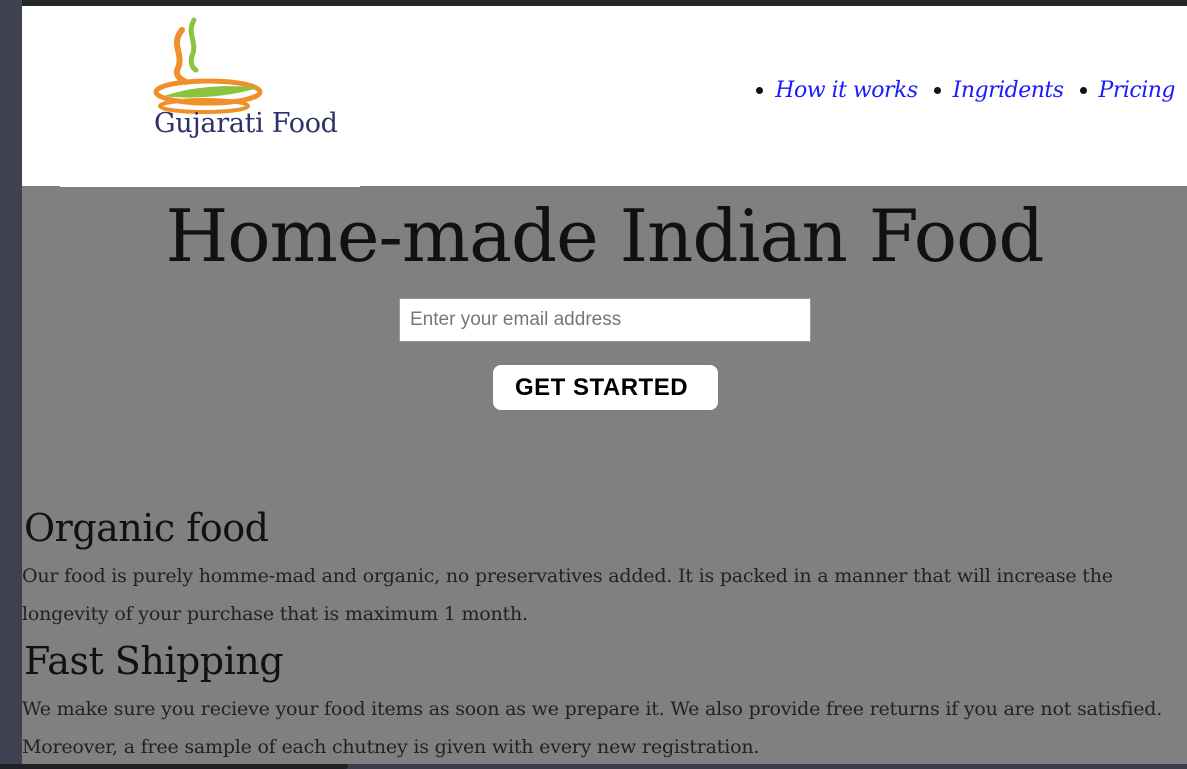  What do you see at coordinates (11, 384) in the screenshot?
I see `window-left-edge` at bounding box center [11, 384].